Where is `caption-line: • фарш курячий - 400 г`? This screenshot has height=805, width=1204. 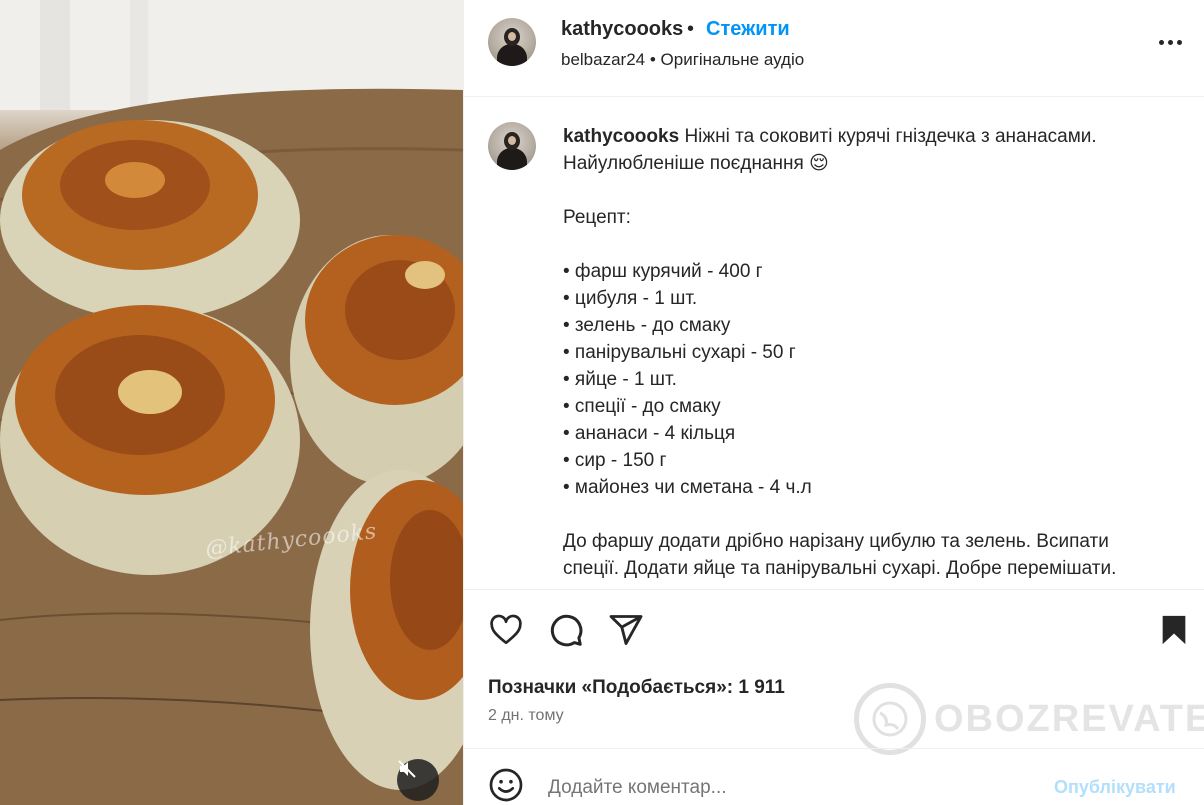
caption-line: • фарш курячий - 400 г is located at coordinates (663, 271).